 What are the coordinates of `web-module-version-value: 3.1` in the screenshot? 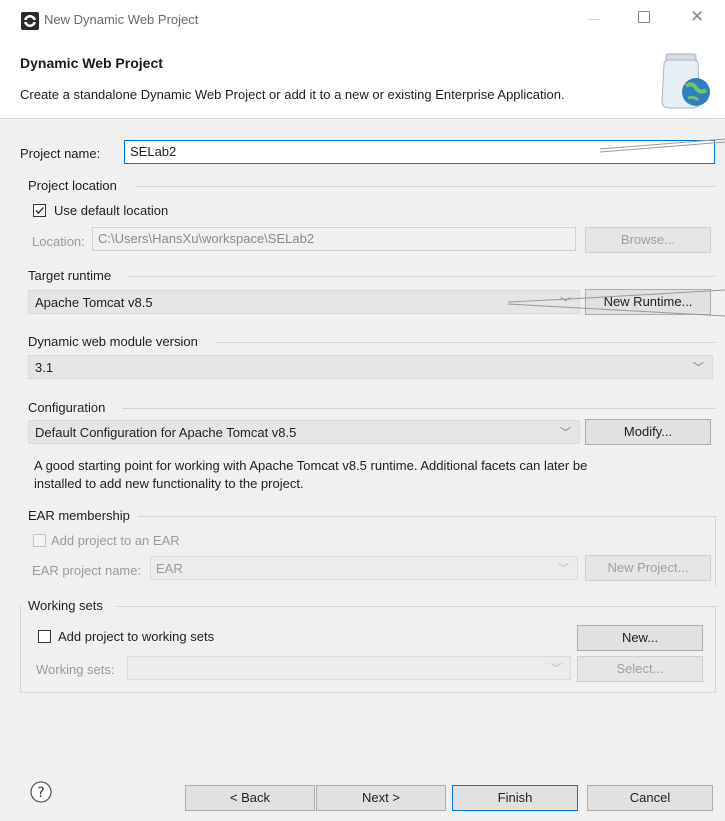 It's located at (44, 367).